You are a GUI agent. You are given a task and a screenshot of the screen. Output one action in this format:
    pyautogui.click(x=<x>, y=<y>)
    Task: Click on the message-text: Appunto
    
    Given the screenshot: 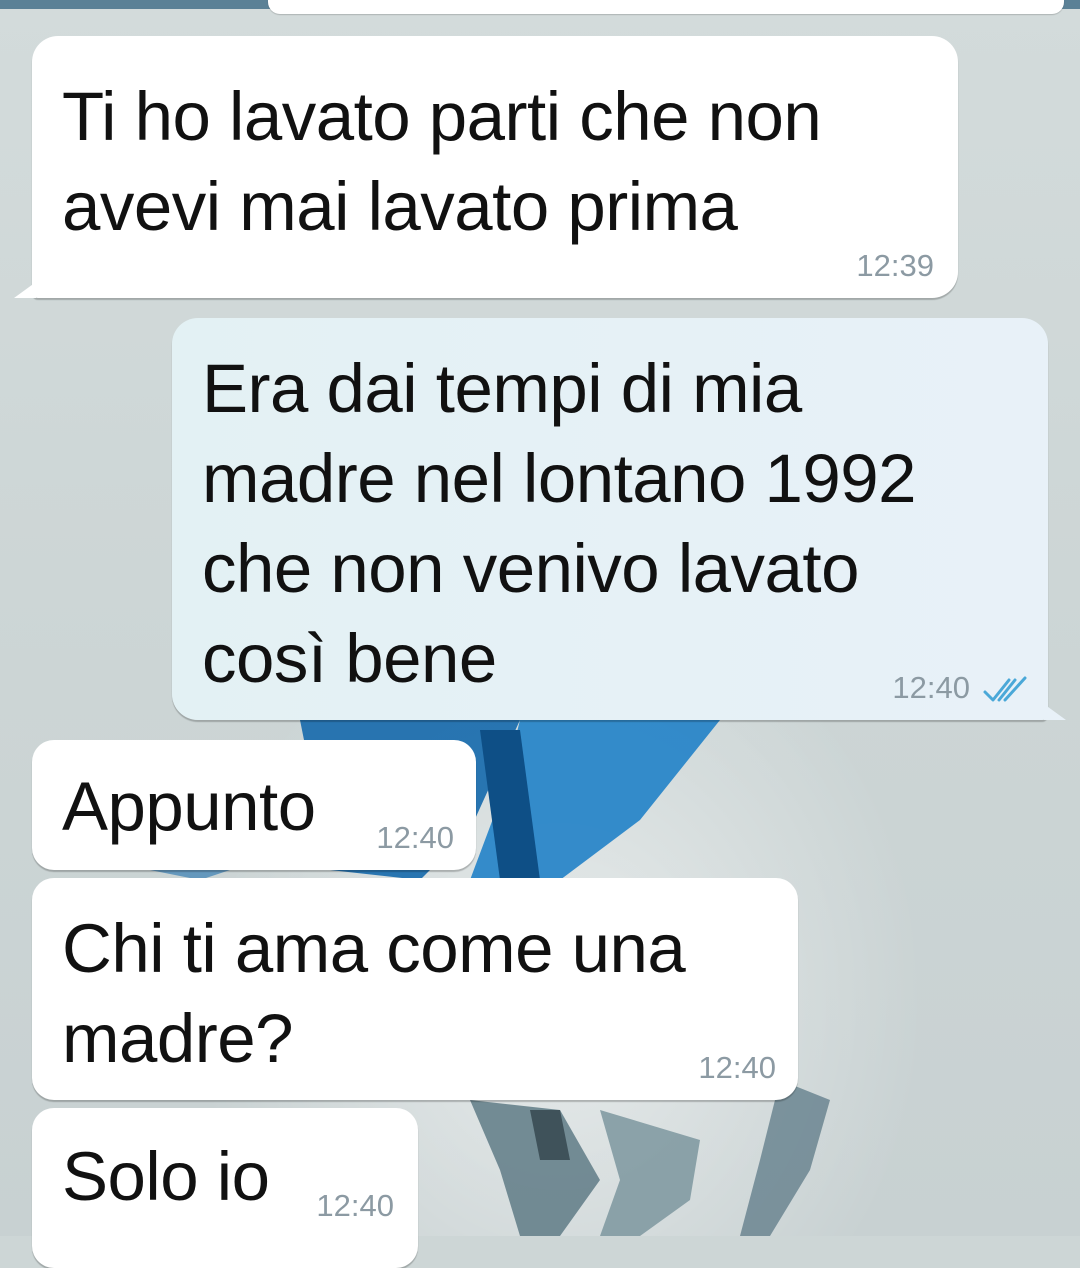 What is the action you would take?
    pyautogui.click(x=189, y=806)
    